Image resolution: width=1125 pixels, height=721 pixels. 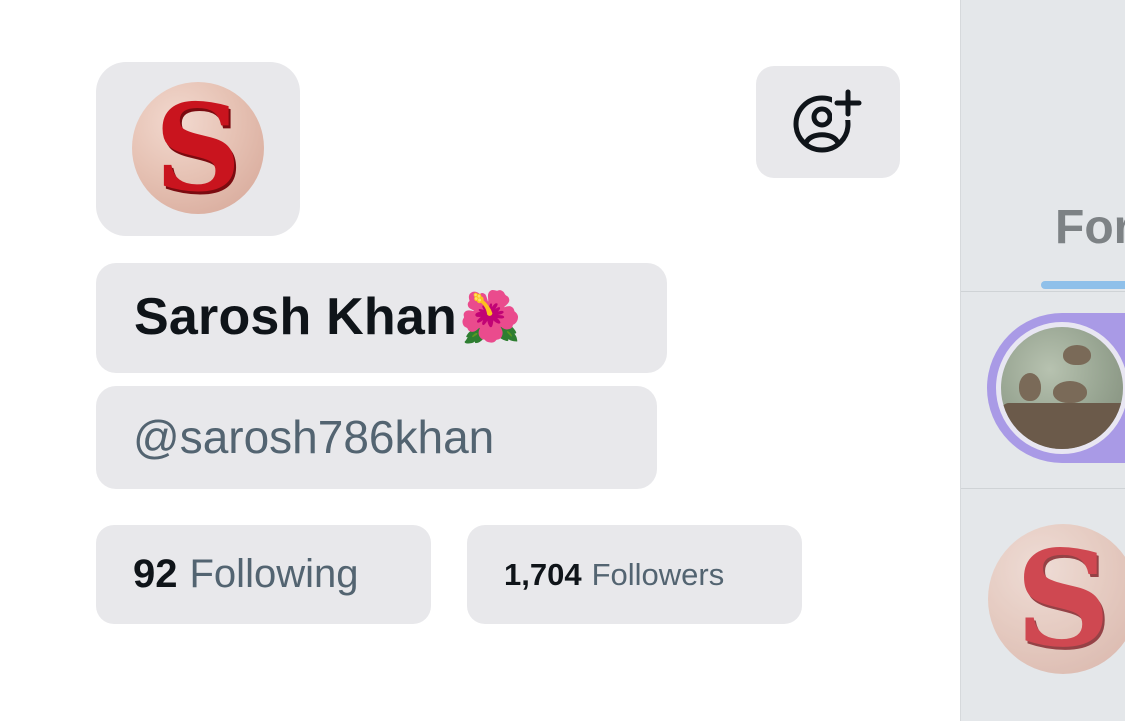 I want to click on post-avatar: S, so click(x=1056, y=599).